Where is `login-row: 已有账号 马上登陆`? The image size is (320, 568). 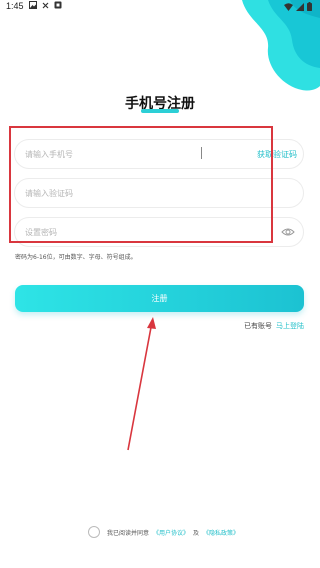 login-row: 已有账号 马上登陆 is located at coordinates (274, 326).